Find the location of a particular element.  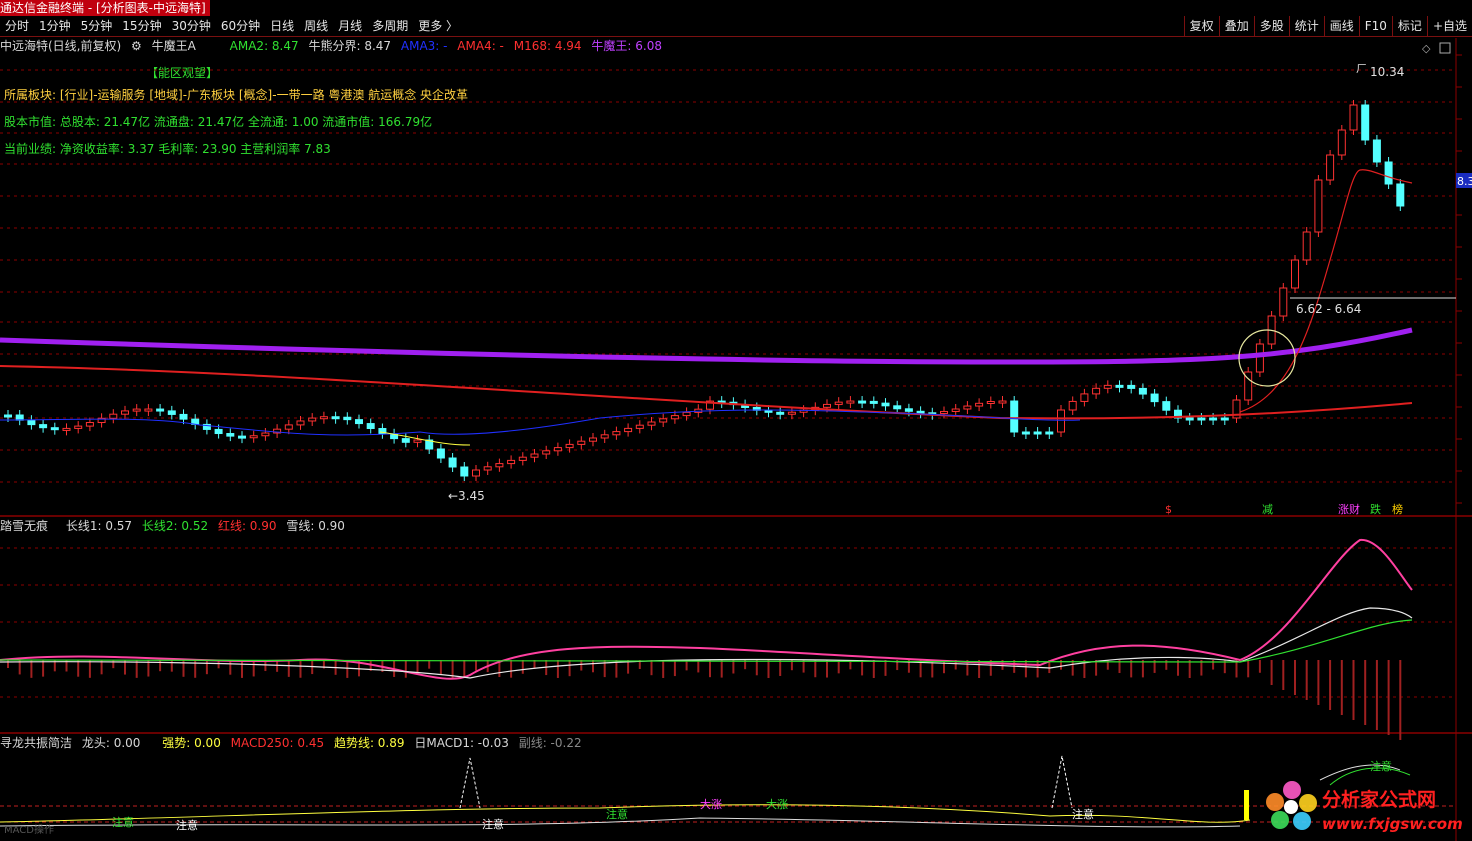

range-label: 6.62 - 6.64 is located at coordinates (1328, 309).